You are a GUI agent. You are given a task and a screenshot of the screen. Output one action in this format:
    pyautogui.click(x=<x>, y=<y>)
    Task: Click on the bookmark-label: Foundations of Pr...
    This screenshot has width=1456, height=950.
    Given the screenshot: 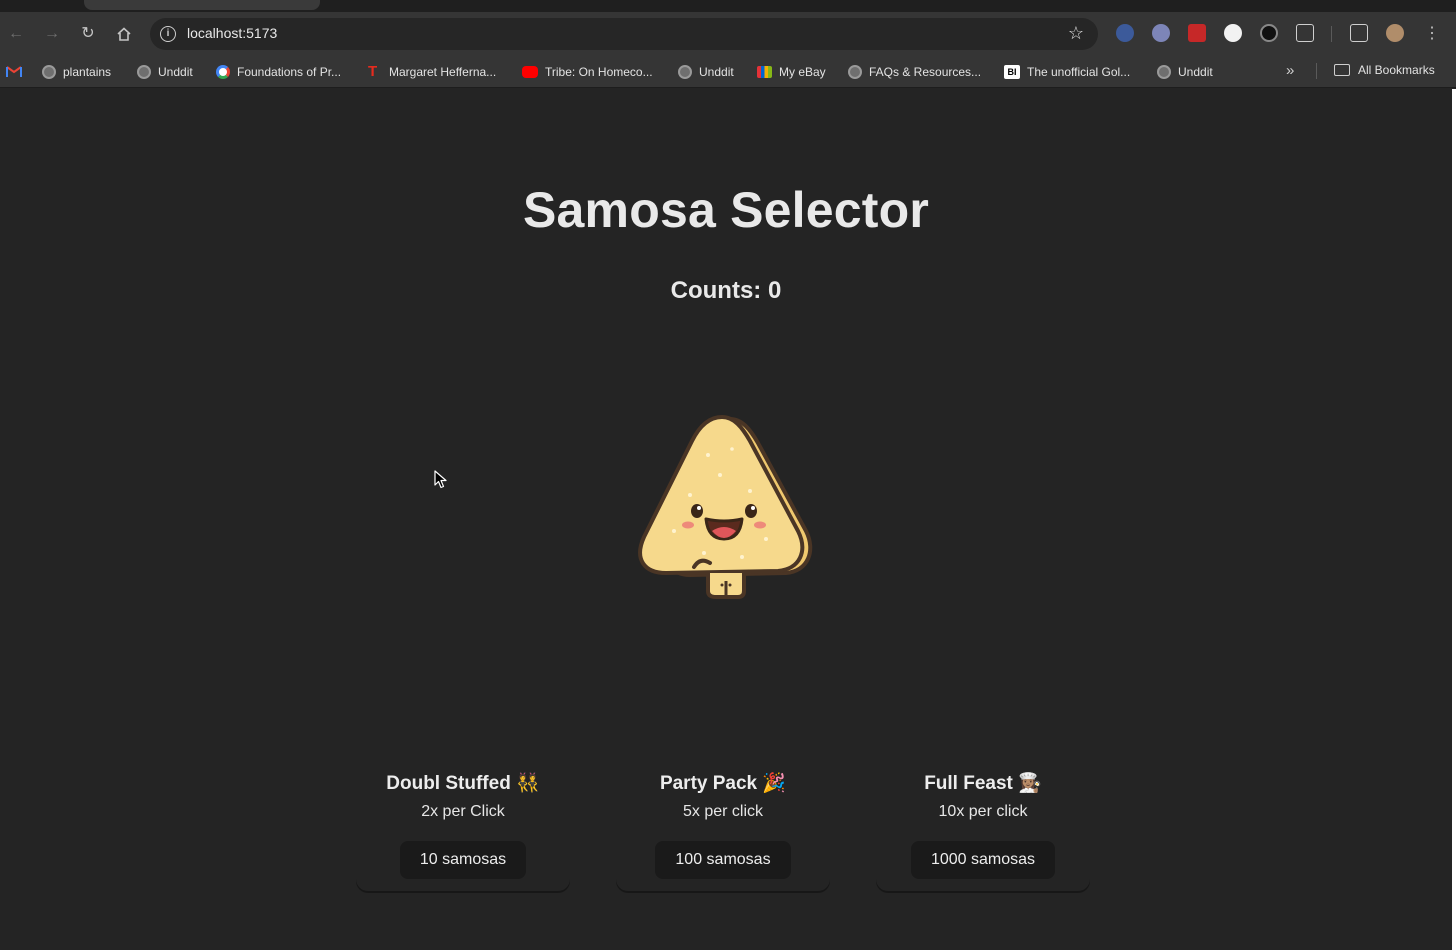 What is the action you would take?
    pyautogui.click(x=289, y=72)
    